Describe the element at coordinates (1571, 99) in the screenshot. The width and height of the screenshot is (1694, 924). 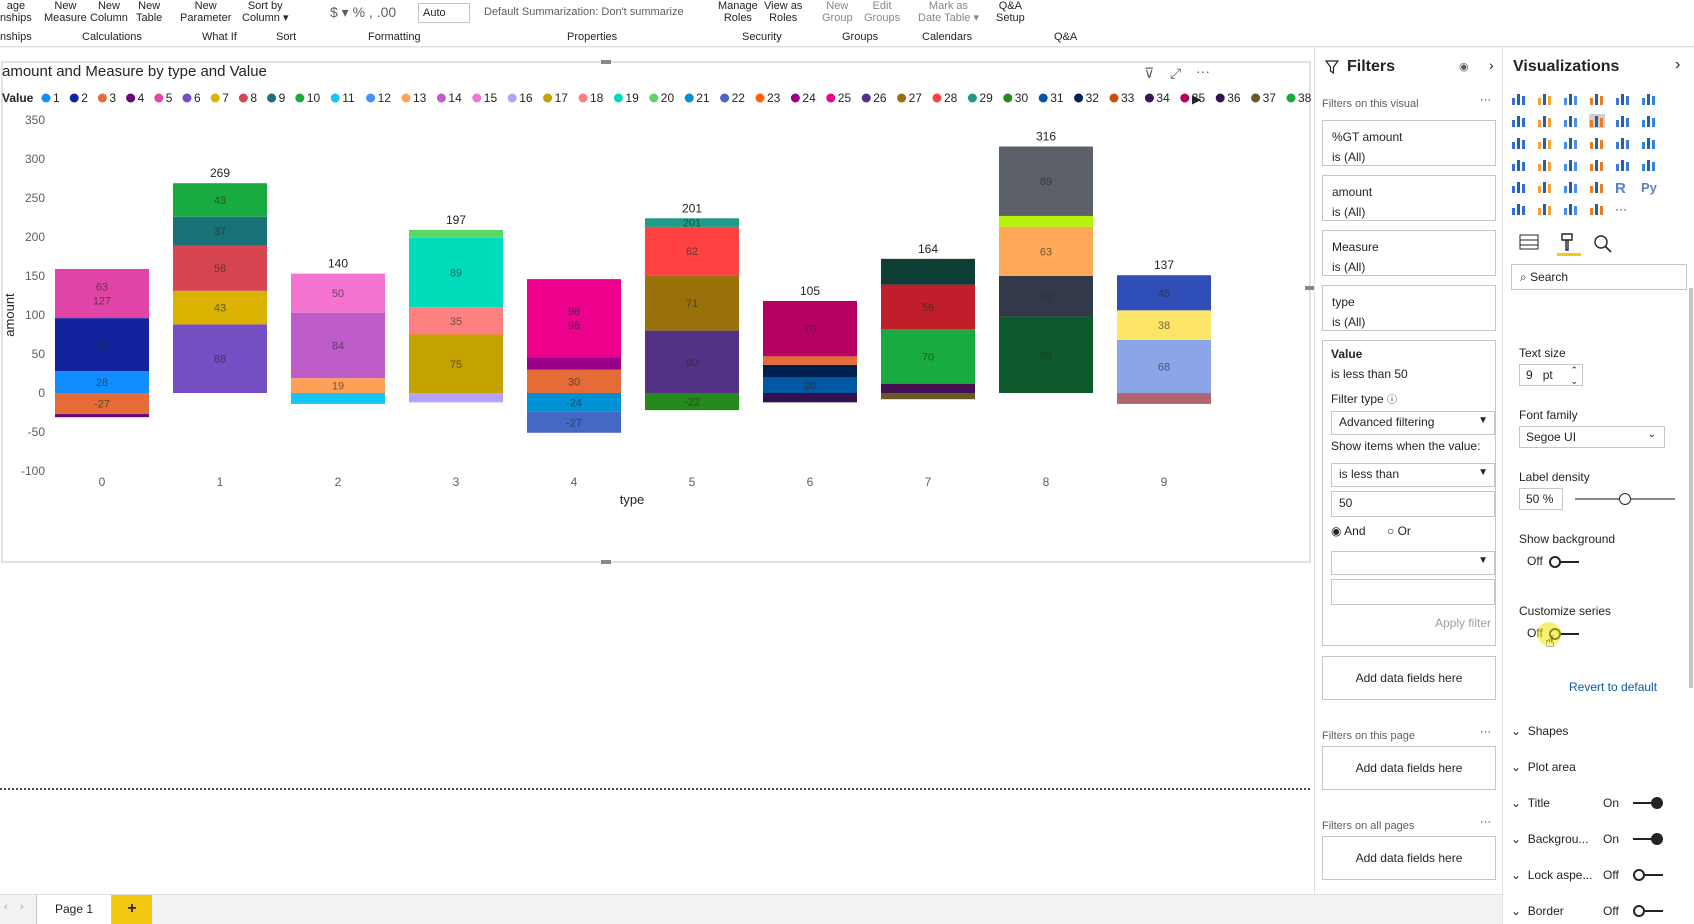
I see `clustered-bar-icon` at that location.